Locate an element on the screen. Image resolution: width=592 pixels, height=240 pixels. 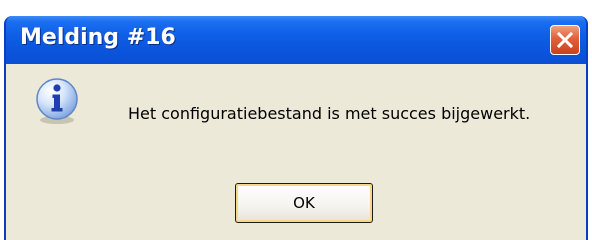
close-button is located at coordinates (565, 40).